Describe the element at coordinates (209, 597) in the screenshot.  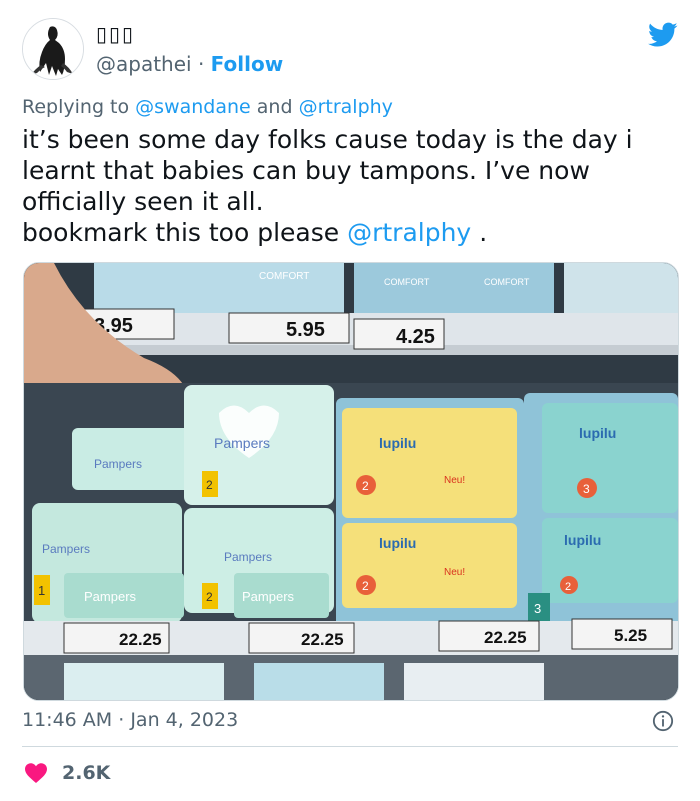
I see `size-badge-3: 2` at that location.